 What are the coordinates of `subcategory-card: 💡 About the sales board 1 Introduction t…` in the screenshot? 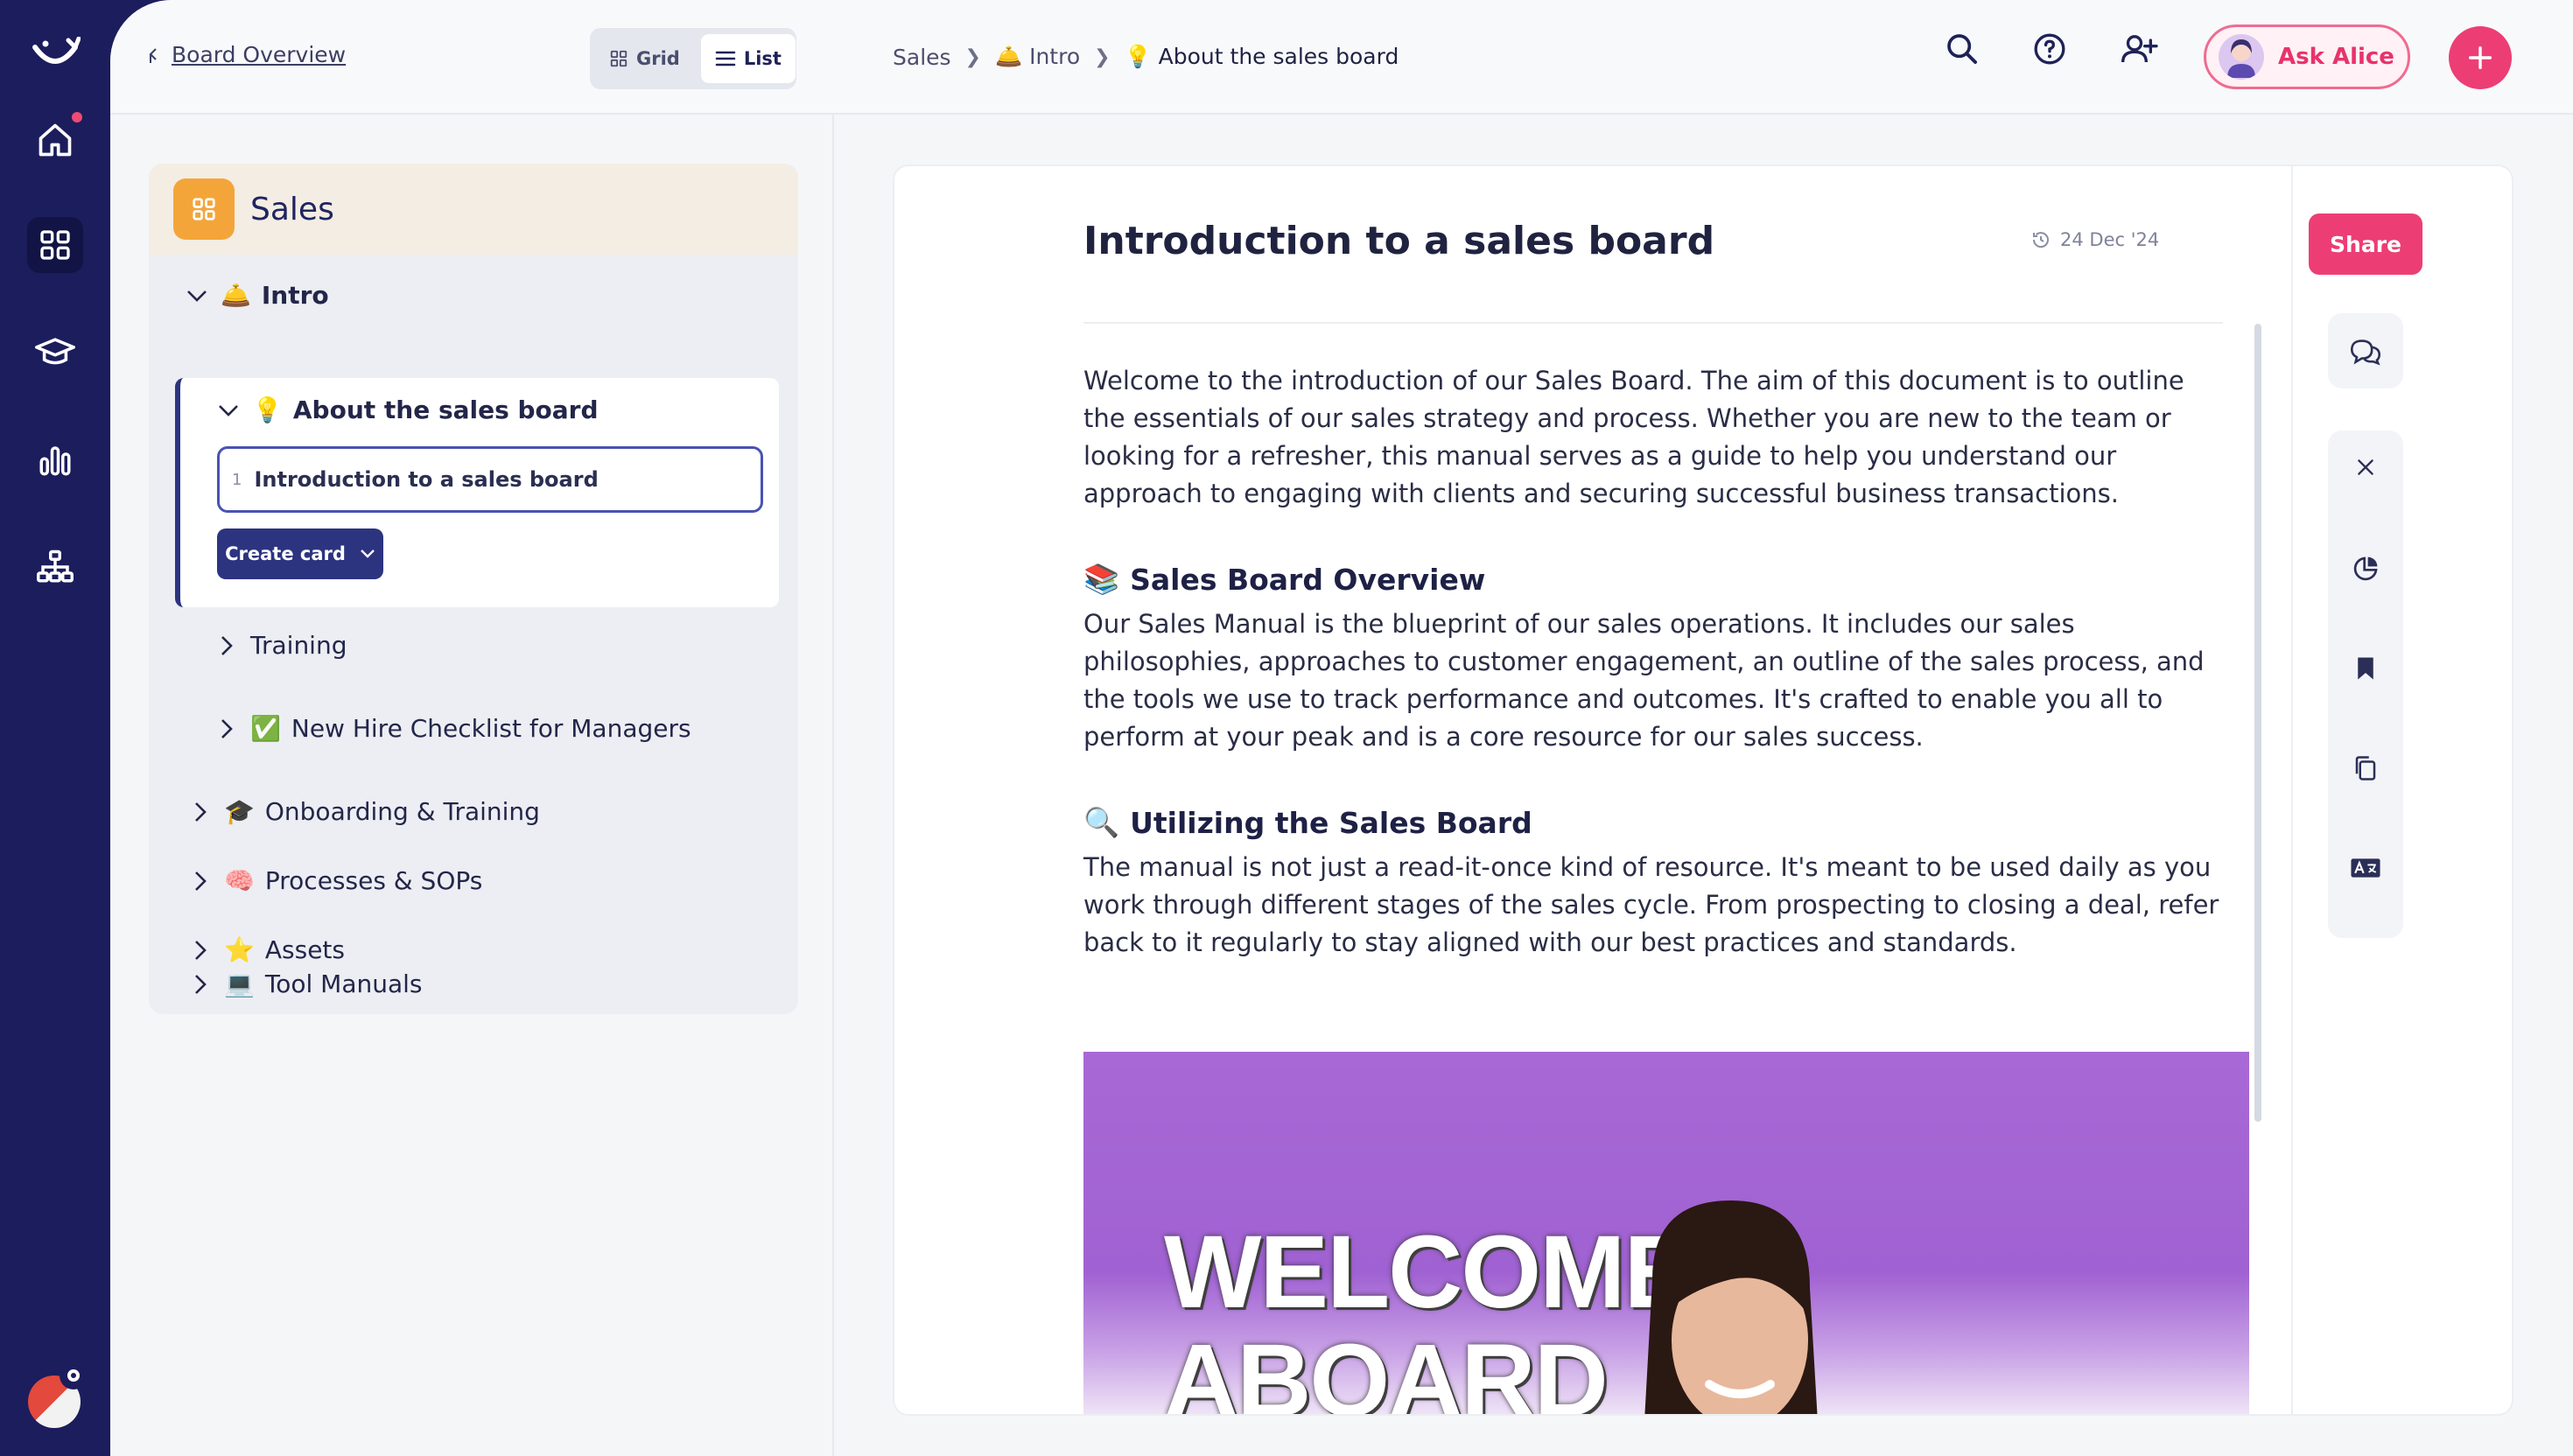 It's located at (477, 492).